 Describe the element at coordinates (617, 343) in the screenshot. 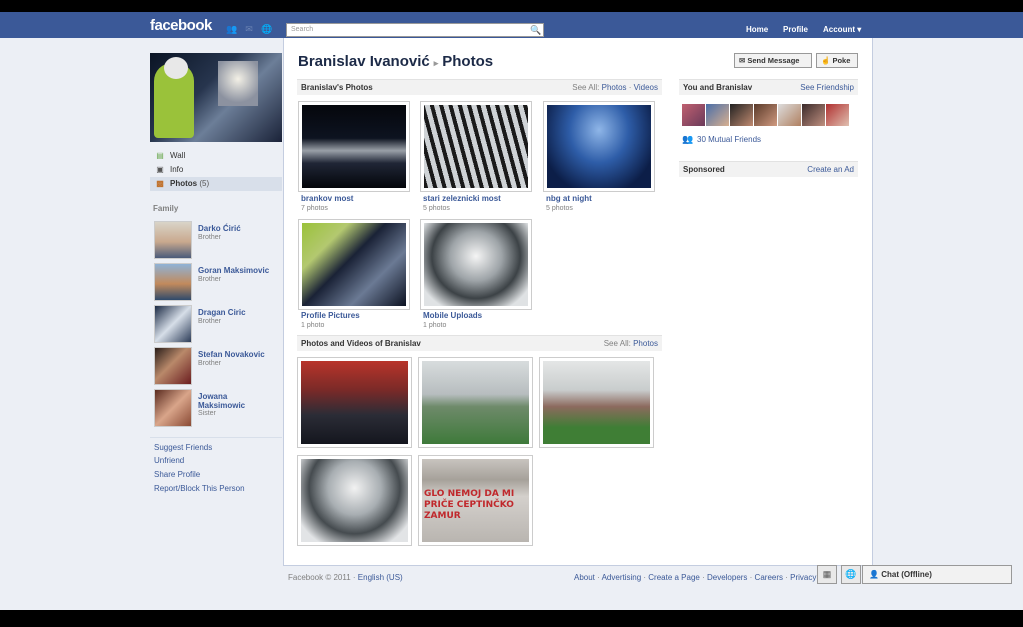

I see `see-all-label: See All:` at that location.